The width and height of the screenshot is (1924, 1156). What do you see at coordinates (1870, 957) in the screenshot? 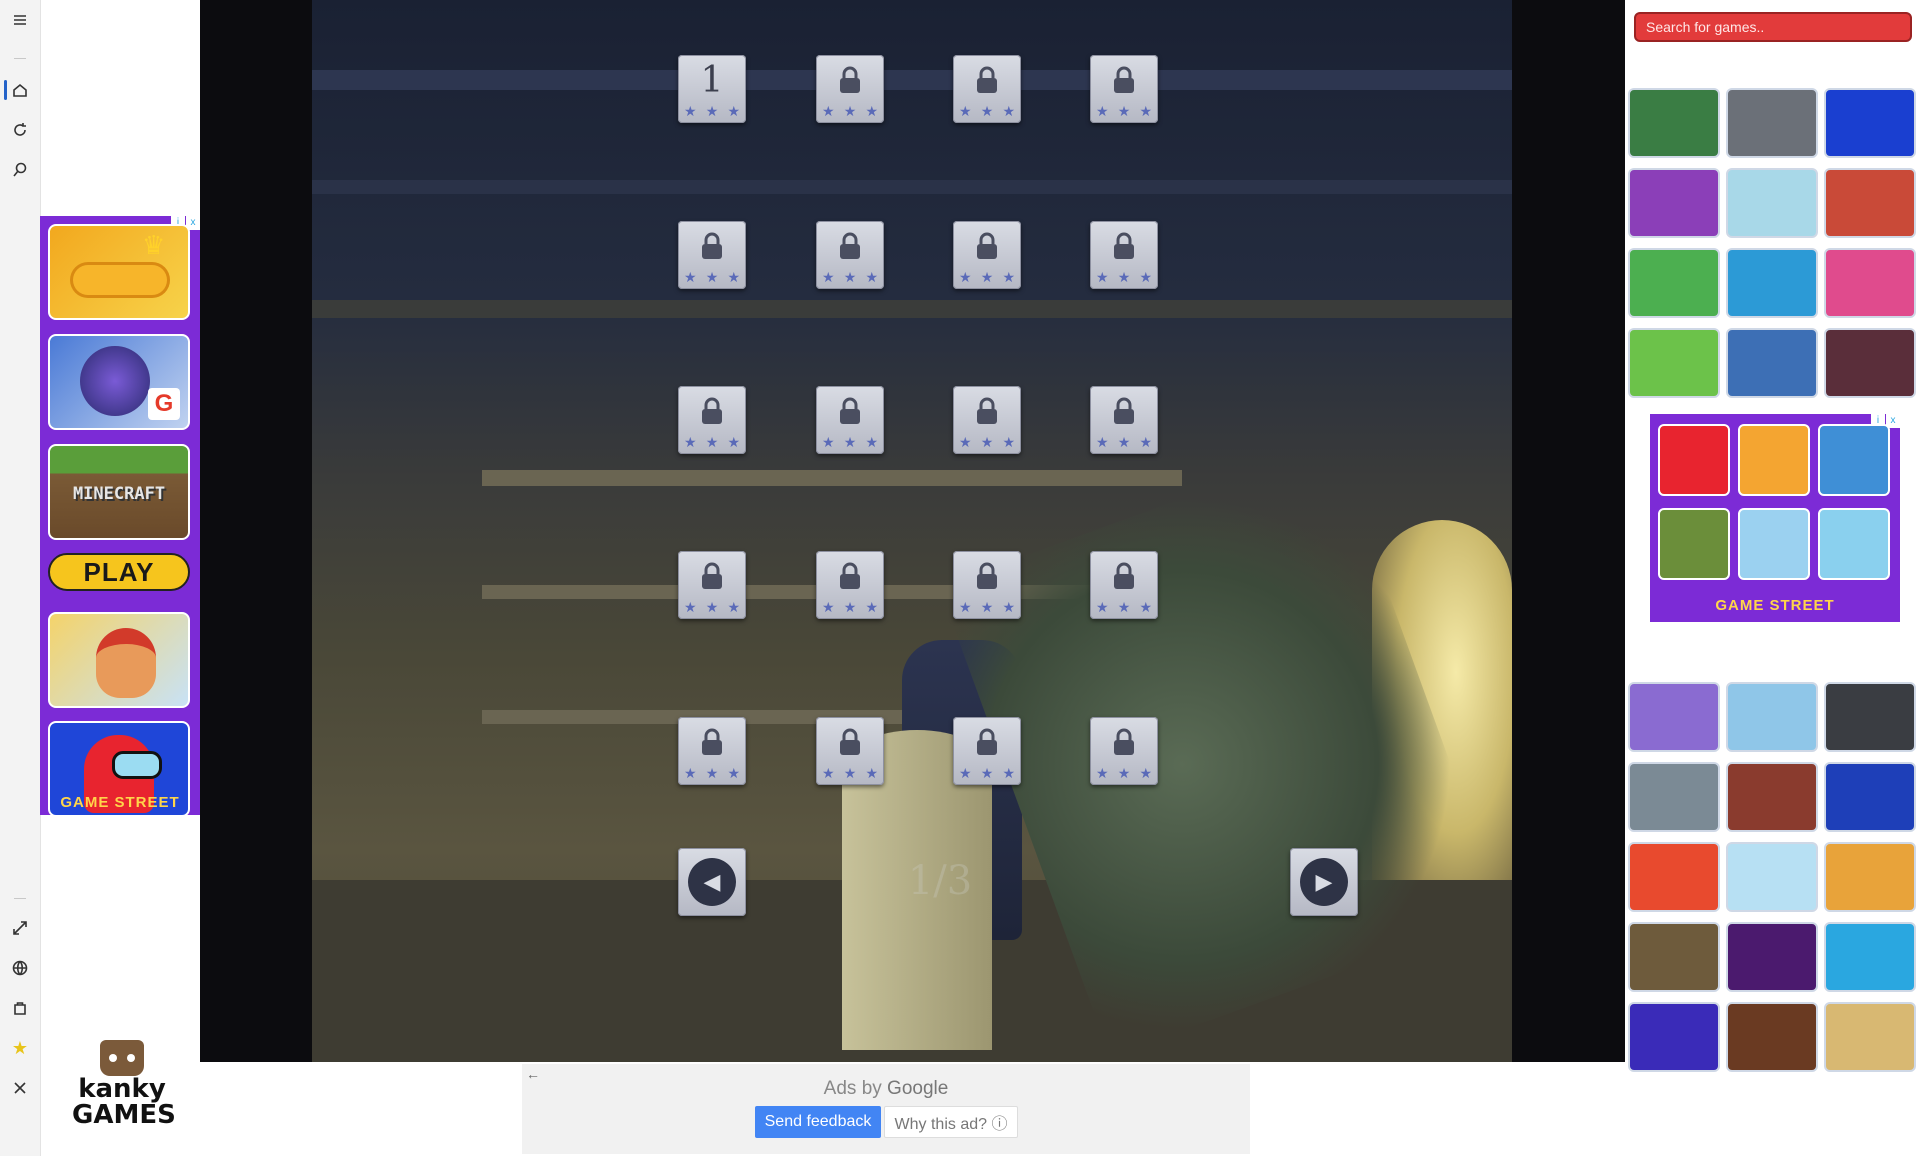
I see `tennis-masters-game` at bounding box center [1870, 957].